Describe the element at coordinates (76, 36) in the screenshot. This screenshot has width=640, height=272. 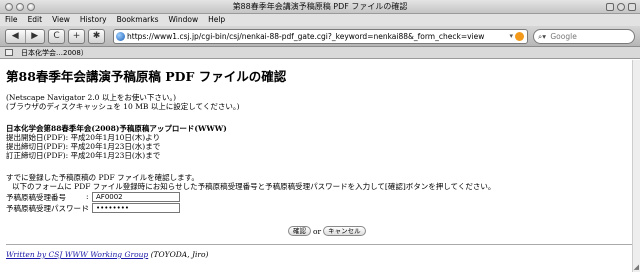
I see `add-bookmark-button: +` at that location.